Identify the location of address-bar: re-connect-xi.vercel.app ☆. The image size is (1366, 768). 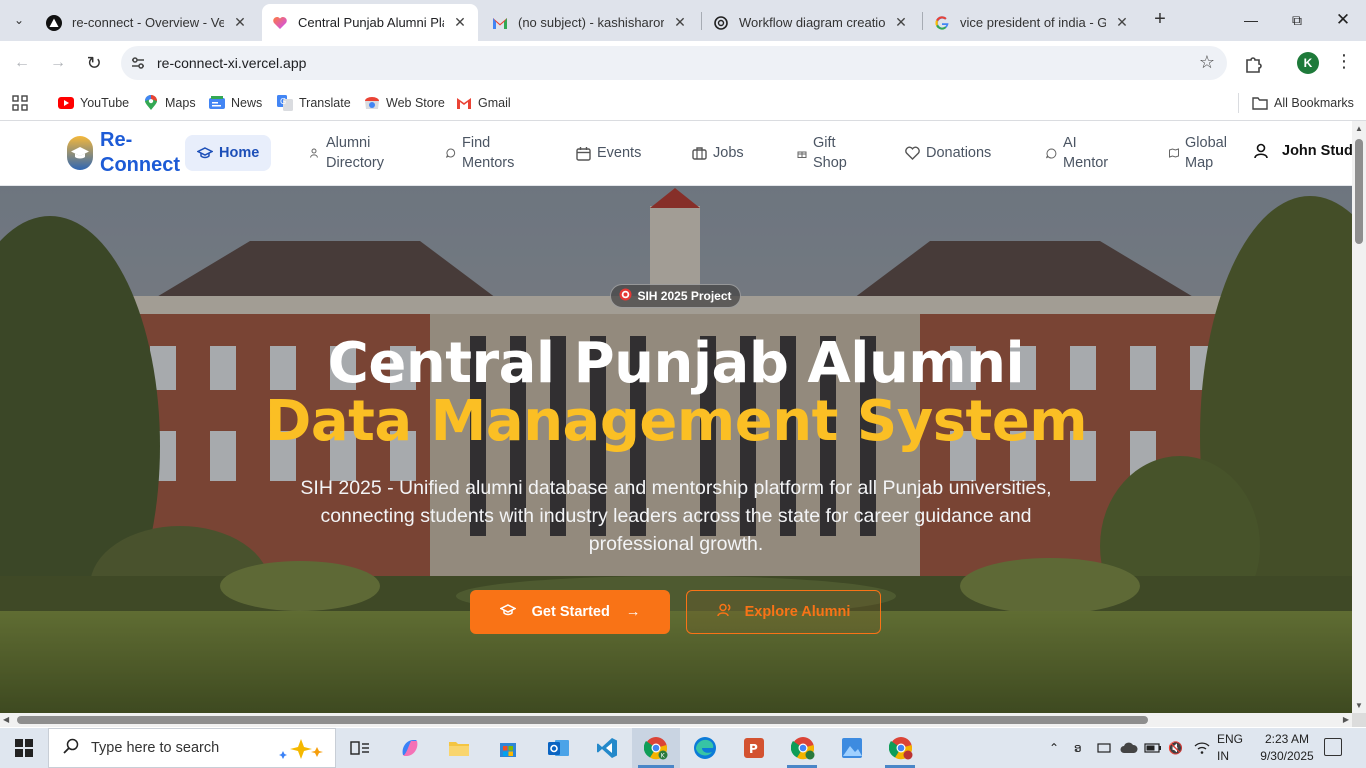
(674, 63).